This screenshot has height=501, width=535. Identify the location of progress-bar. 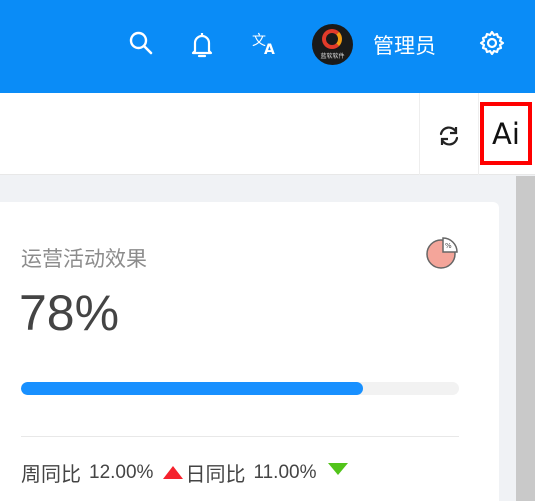
(240, 388).